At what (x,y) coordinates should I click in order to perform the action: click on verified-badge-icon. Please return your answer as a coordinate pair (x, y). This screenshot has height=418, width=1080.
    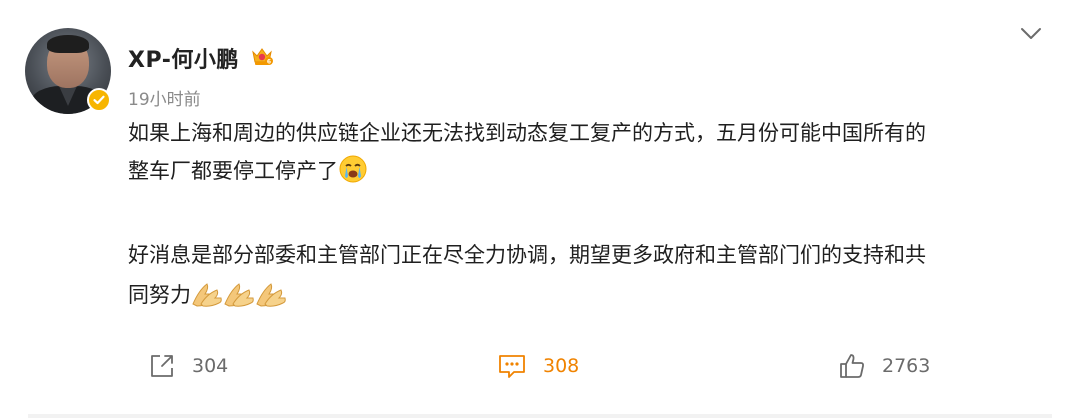
    Looking at the image, I should click on (99, 100).